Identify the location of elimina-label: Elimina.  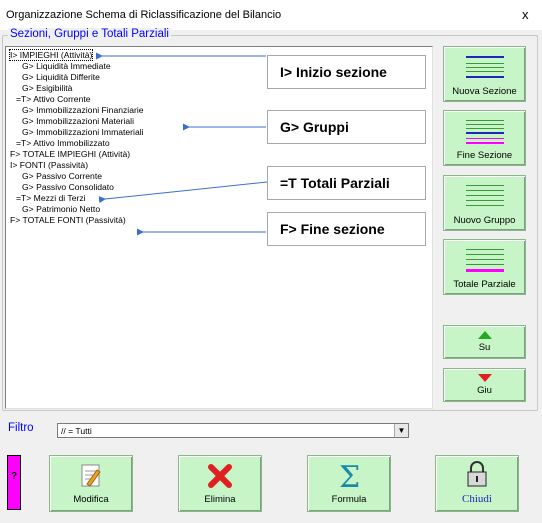
(220, 499).